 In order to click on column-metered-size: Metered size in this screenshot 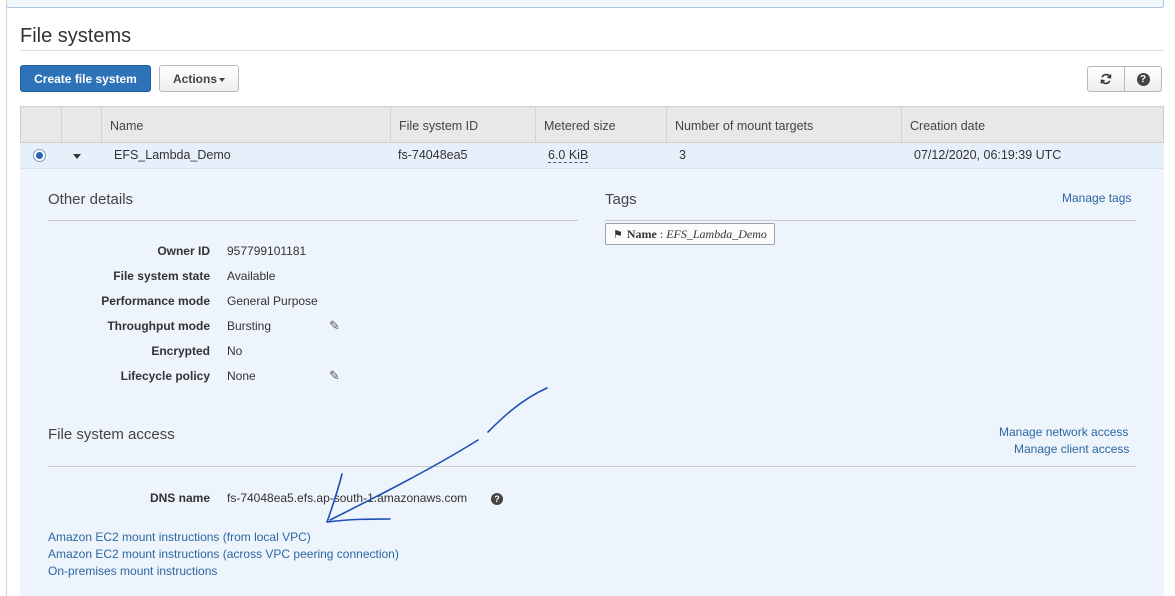, I will do `click(601, 124)`.